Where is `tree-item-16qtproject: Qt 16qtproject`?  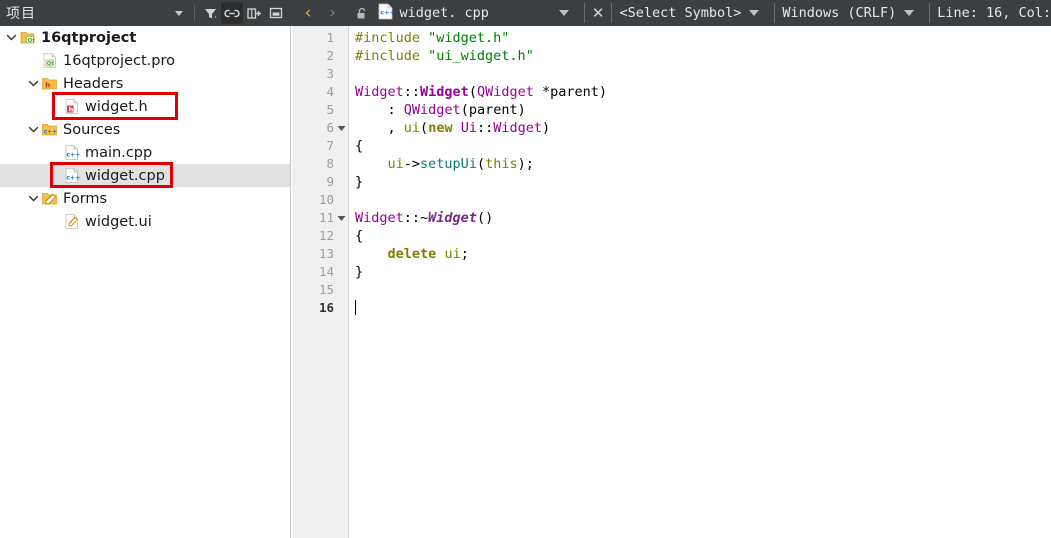
tree-item-16qtproject: Qt 16qtproject is located at coordinates (145, 37).